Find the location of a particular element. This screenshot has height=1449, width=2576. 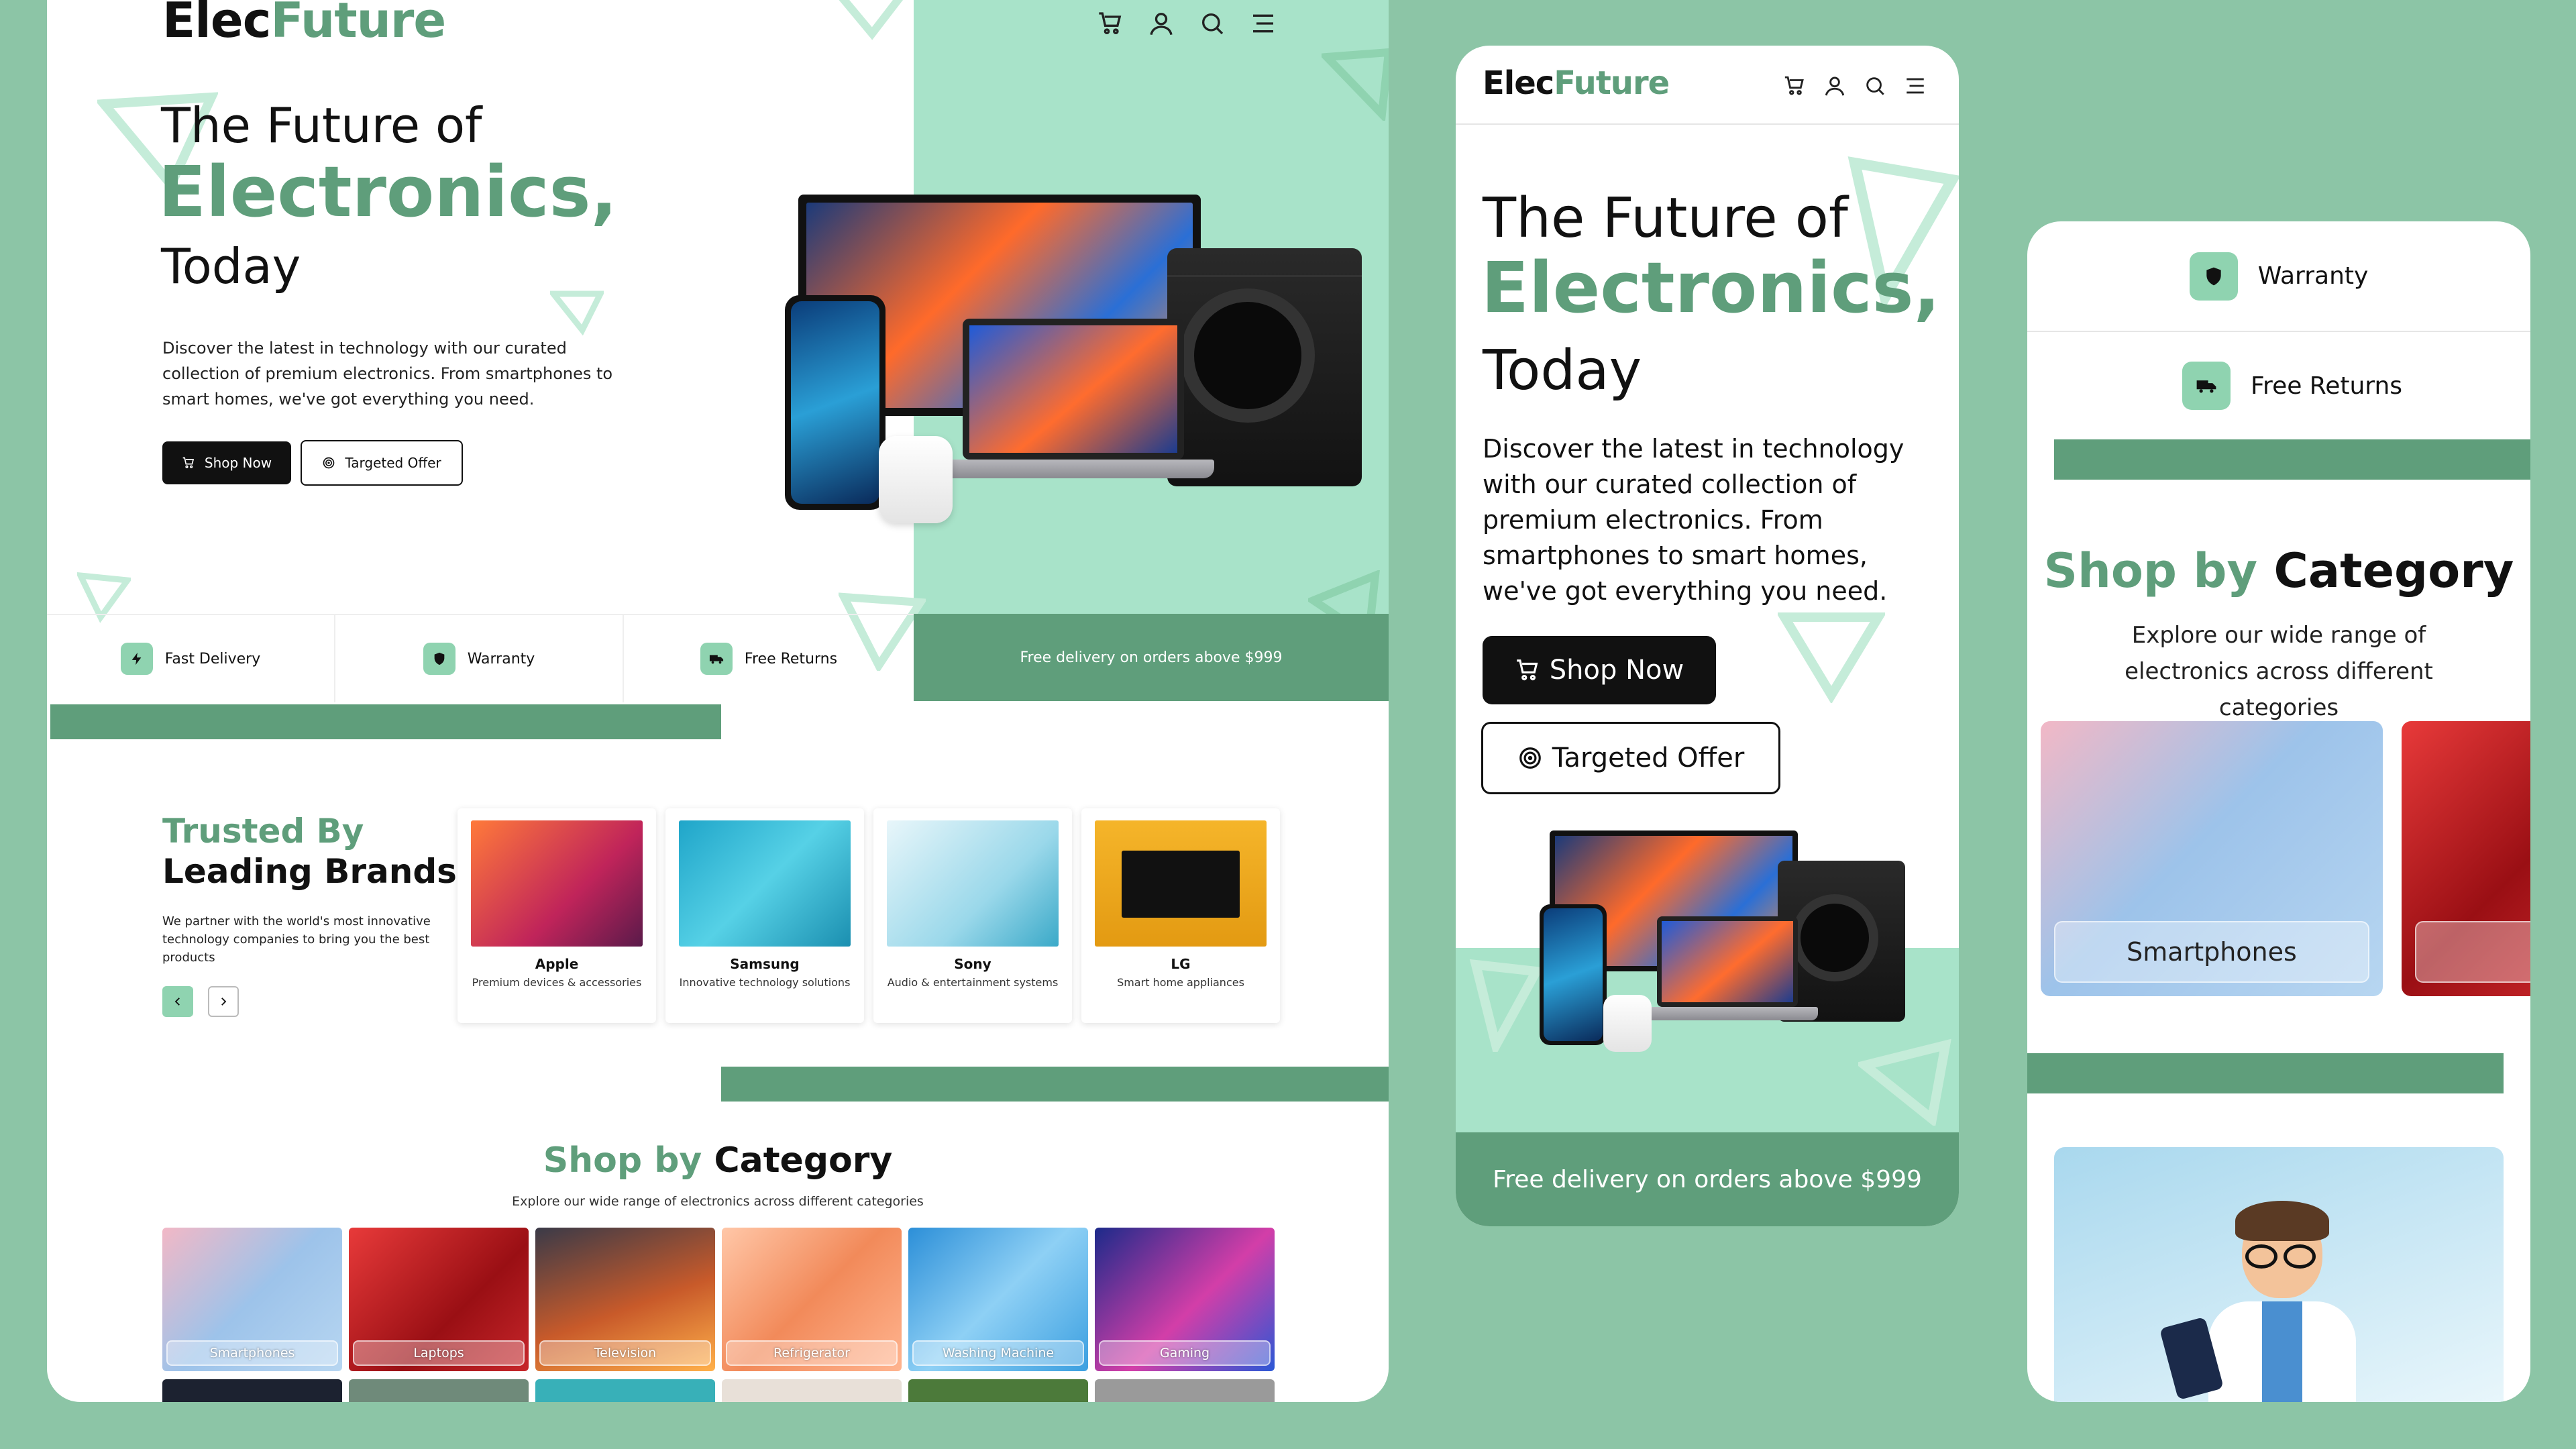

brands-next-button is located at coordinates (223, 1001).